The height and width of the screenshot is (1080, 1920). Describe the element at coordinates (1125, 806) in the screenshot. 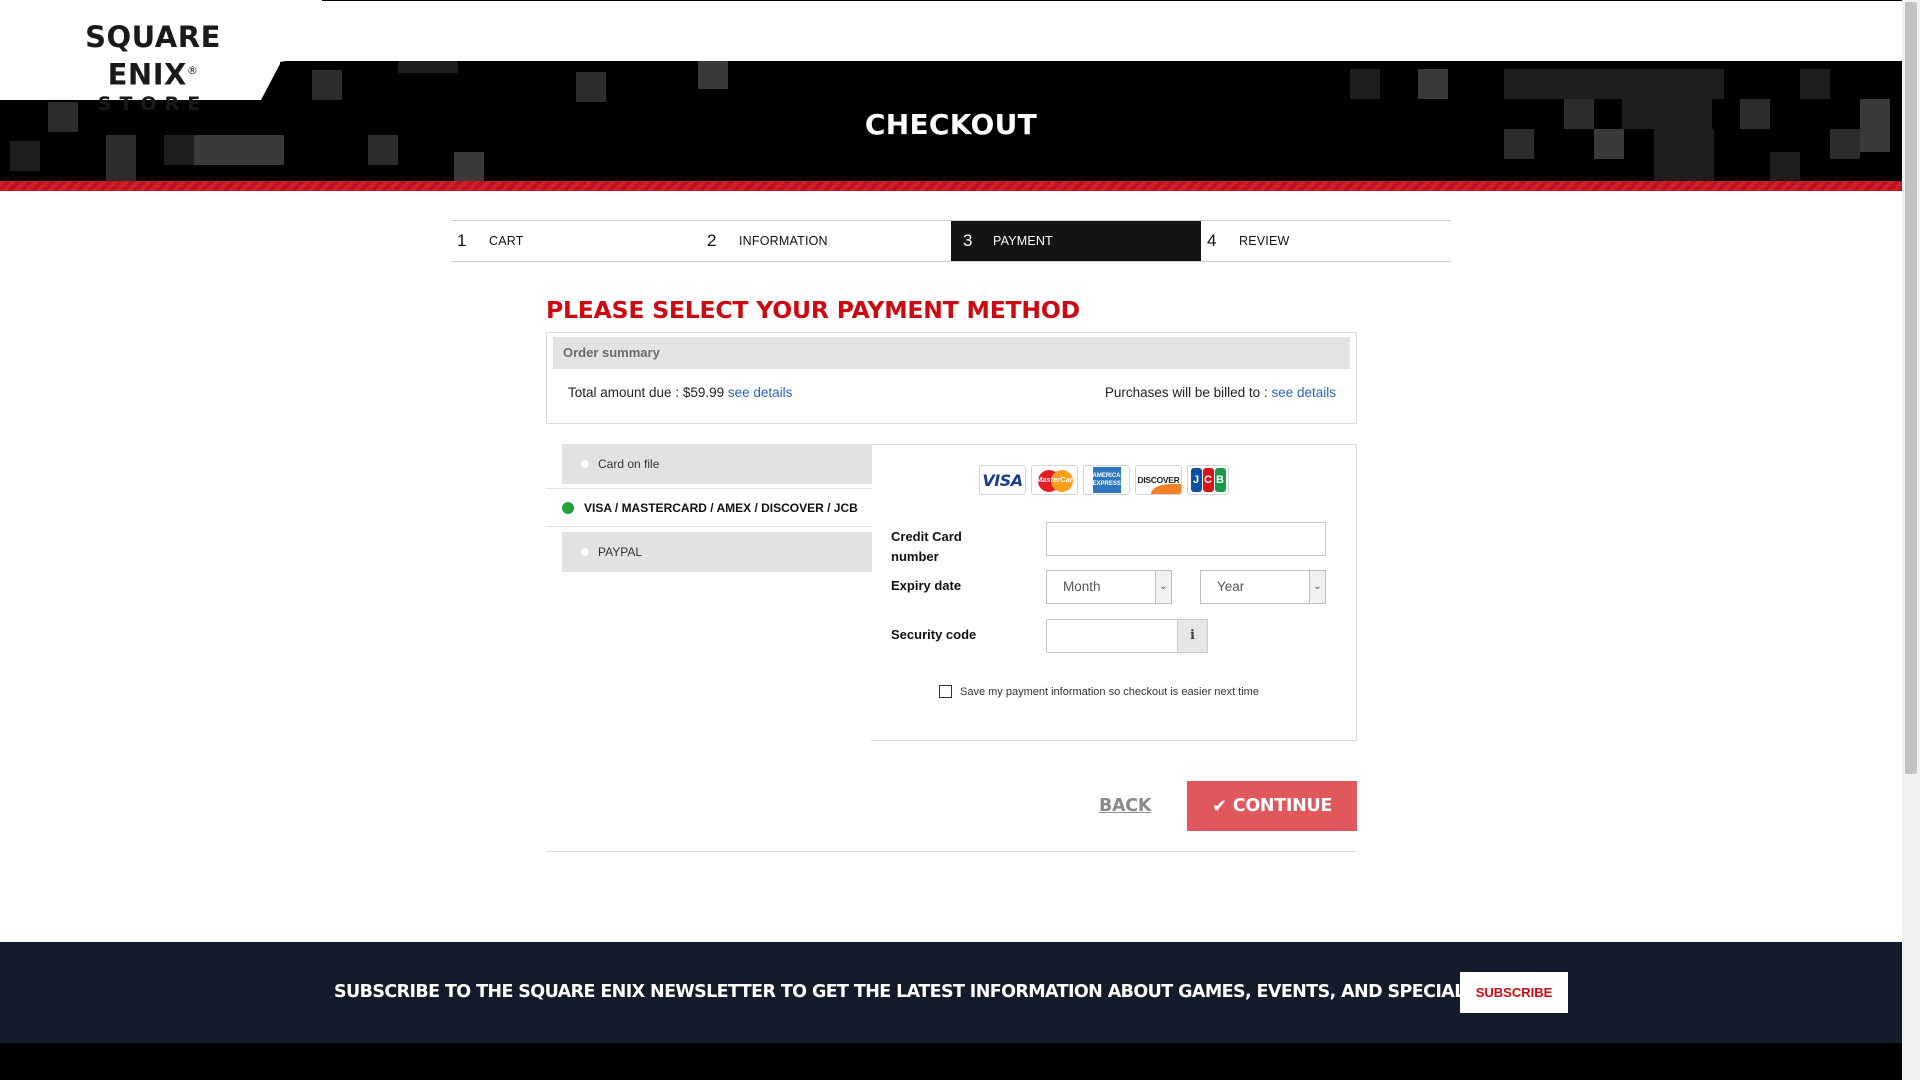

I see `back-link: BACK` at that location.